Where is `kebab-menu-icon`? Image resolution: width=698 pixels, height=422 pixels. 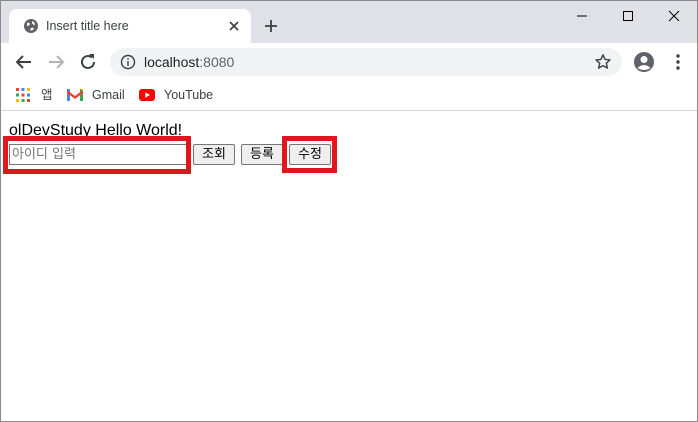
kebab-menu-icon is located at coordinates (678, 62).